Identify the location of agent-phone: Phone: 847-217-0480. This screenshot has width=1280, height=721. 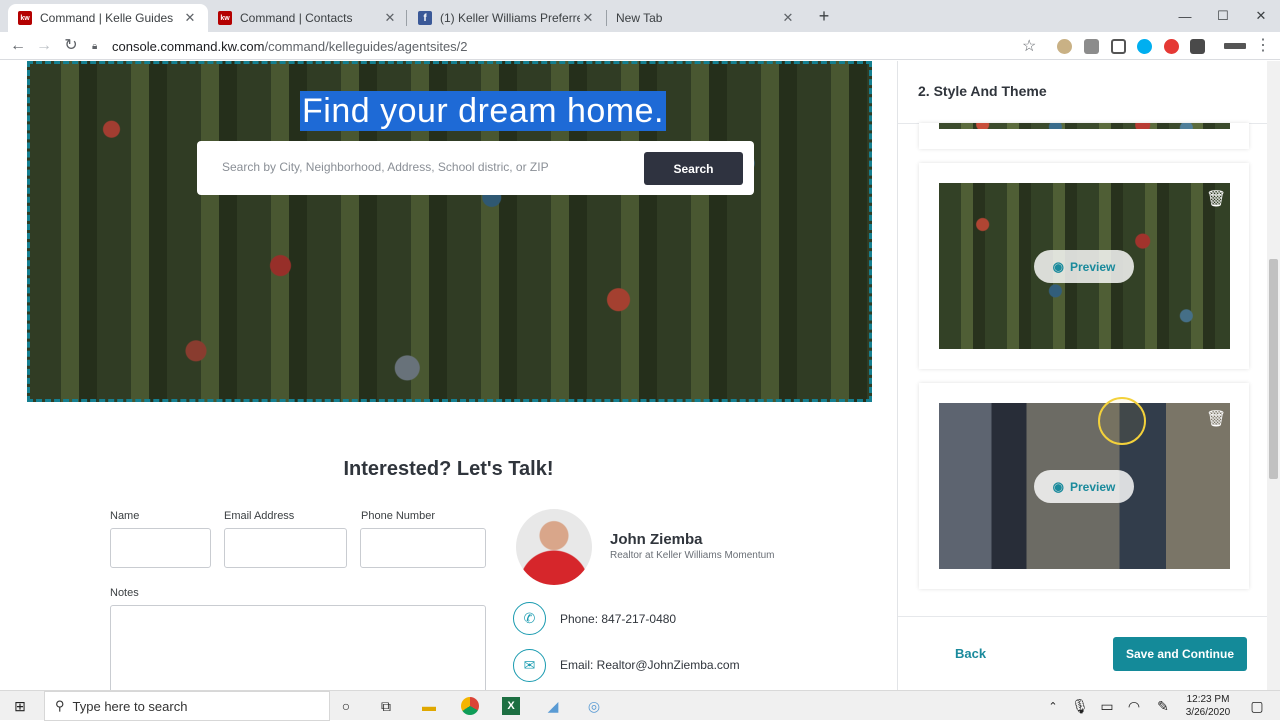
(618, 619).